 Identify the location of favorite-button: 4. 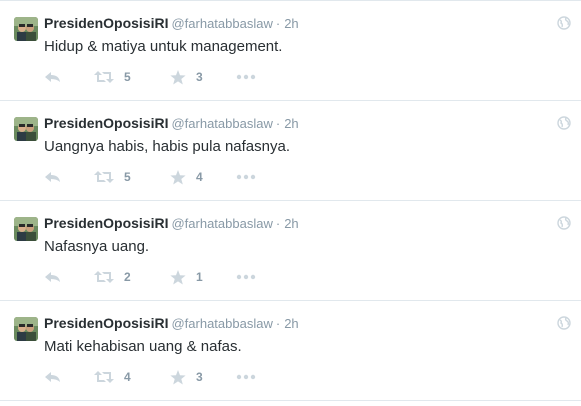
(186, 177).